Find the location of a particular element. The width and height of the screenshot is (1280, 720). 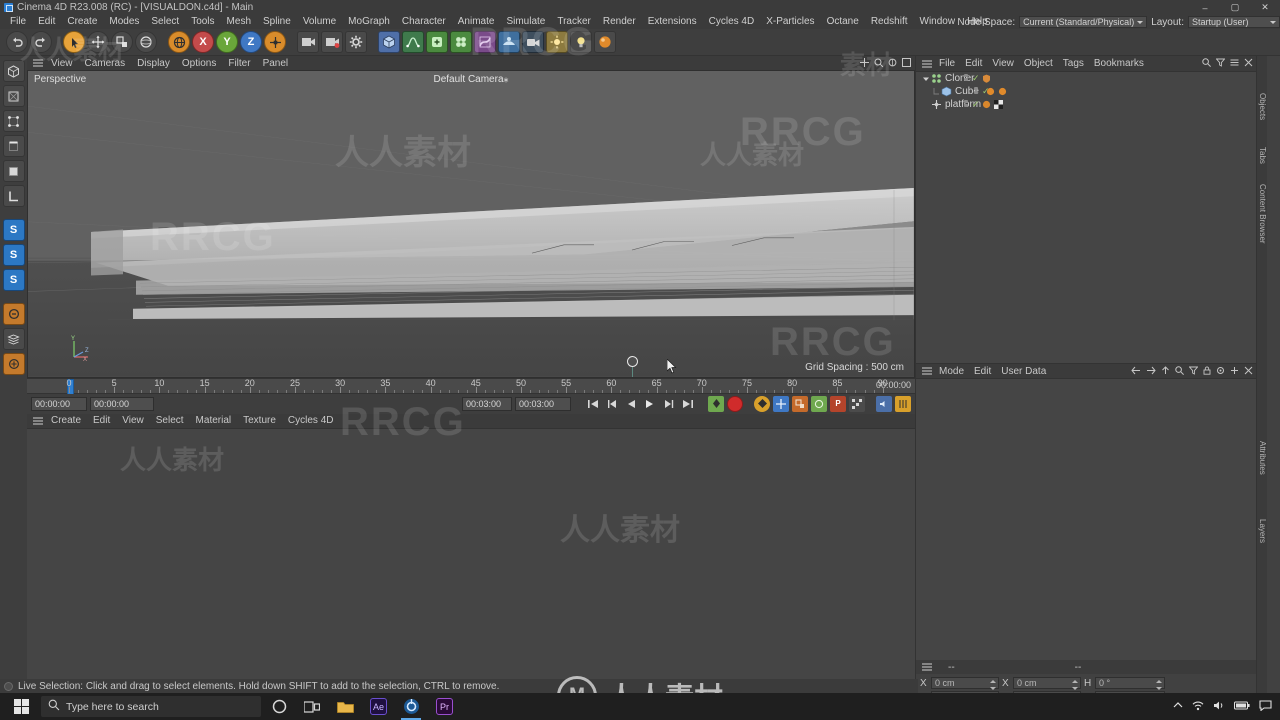

coordinate-rotation-field: 0 ° is located at coordinates (1130, 683).